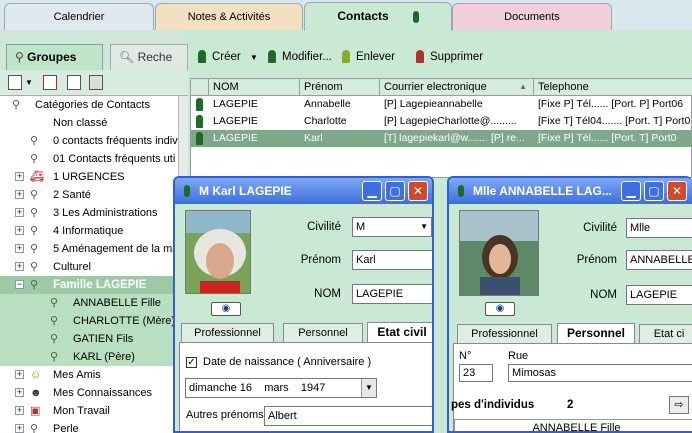  What do you see at coordinates (94, 375) in the screenshot?
I see `tree-item: + ☺ Mes Amis` at bounding box center [94, 375].